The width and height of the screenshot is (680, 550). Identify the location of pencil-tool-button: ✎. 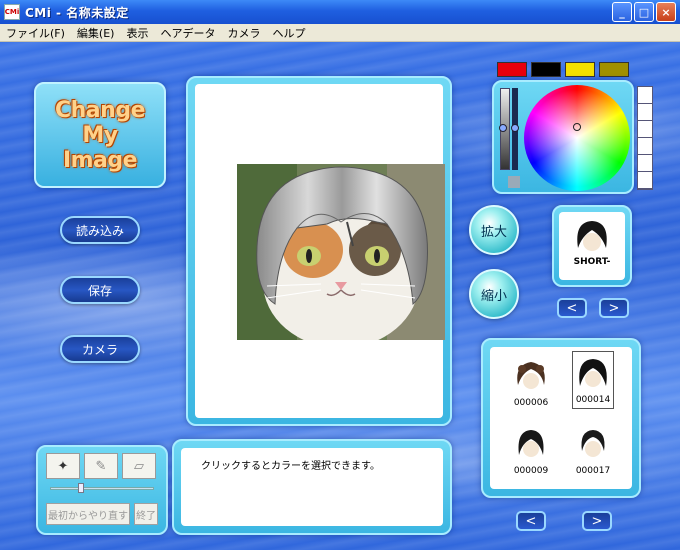
(101, 466).